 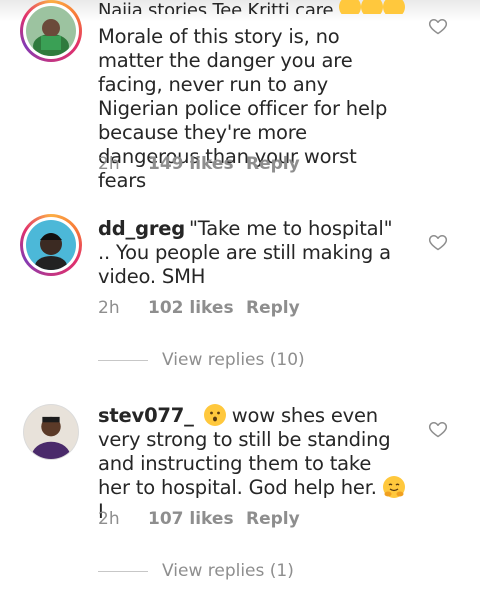 I want to click on view-replies-button: View replies (1), so click(x=196, y=571).